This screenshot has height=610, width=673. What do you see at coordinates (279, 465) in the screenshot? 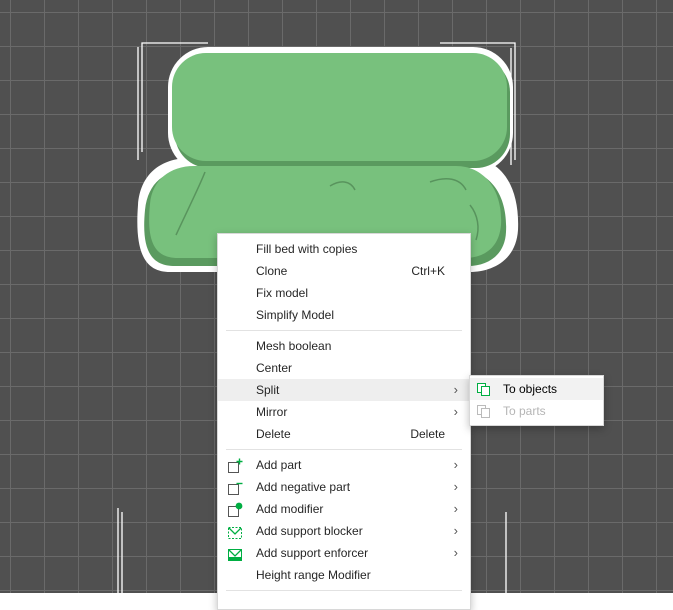
I see `menu-item-label: Add part` at bounding box center [279, 465].